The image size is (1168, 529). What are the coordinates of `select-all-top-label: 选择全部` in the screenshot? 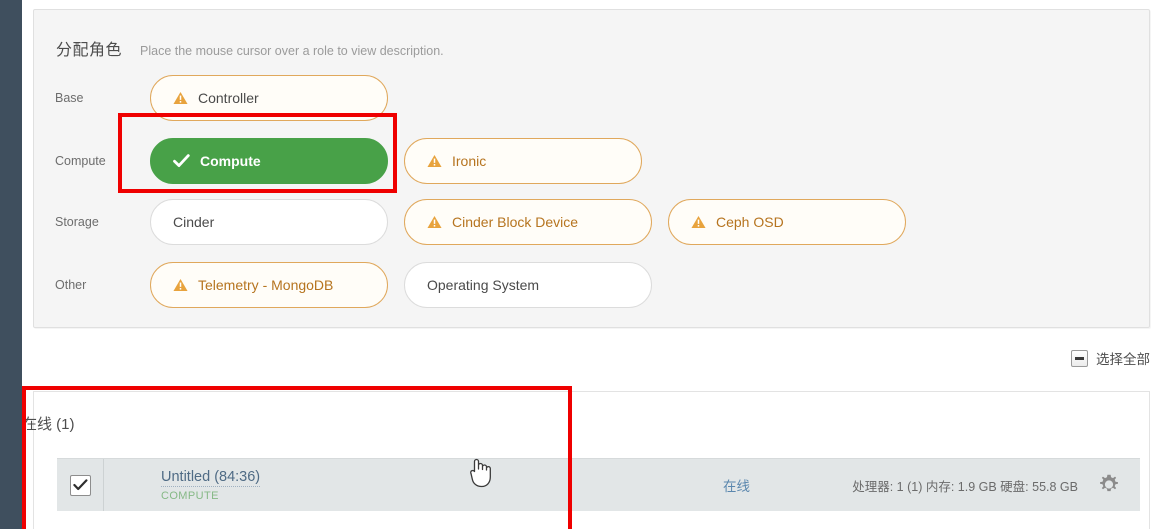 It's located at (1123, 359).